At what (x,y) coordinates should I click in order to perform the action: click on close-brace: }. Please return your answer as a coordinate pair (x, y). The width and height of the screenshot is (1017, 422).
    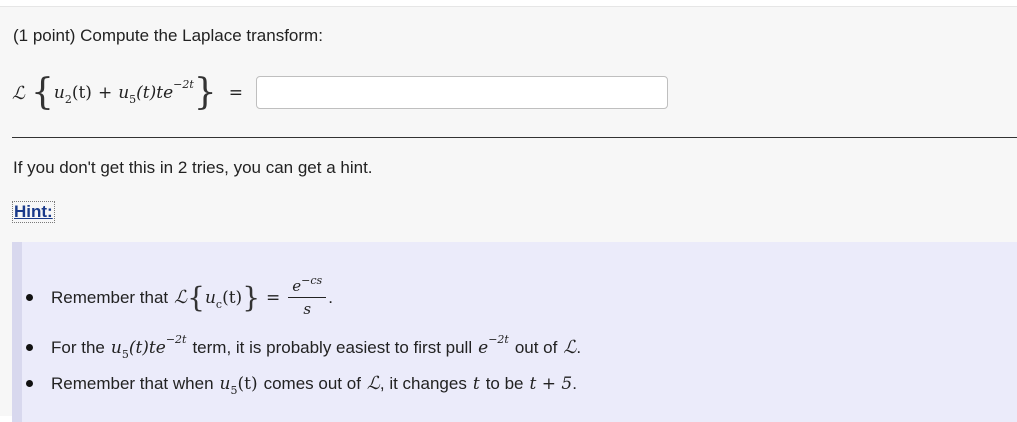
    Looking at the image, I should click on (205, 92).